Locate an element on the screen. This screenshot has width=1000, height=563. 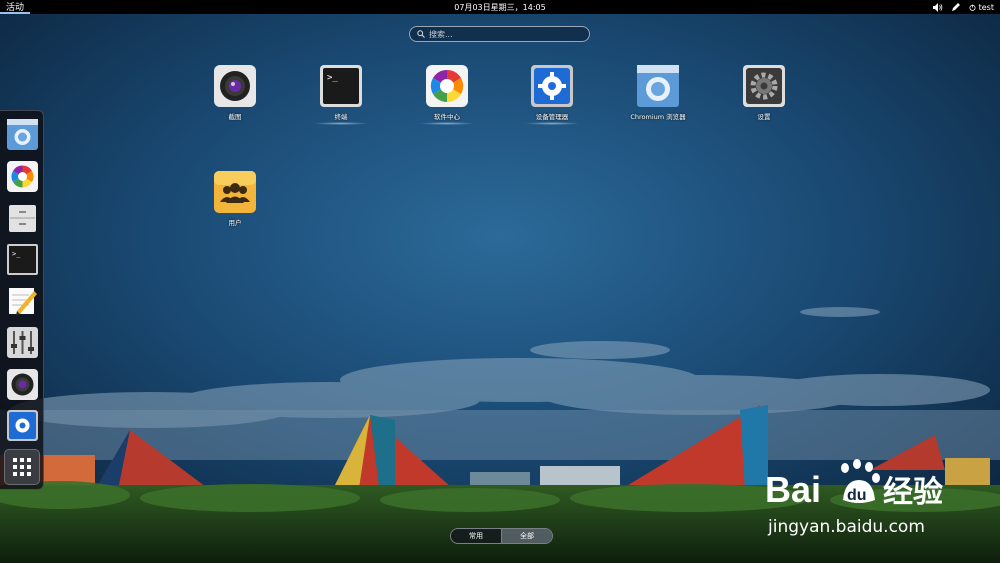
top-bar: 活动 07月03日星期三，14:05 test is located at coordinates (500, 7).